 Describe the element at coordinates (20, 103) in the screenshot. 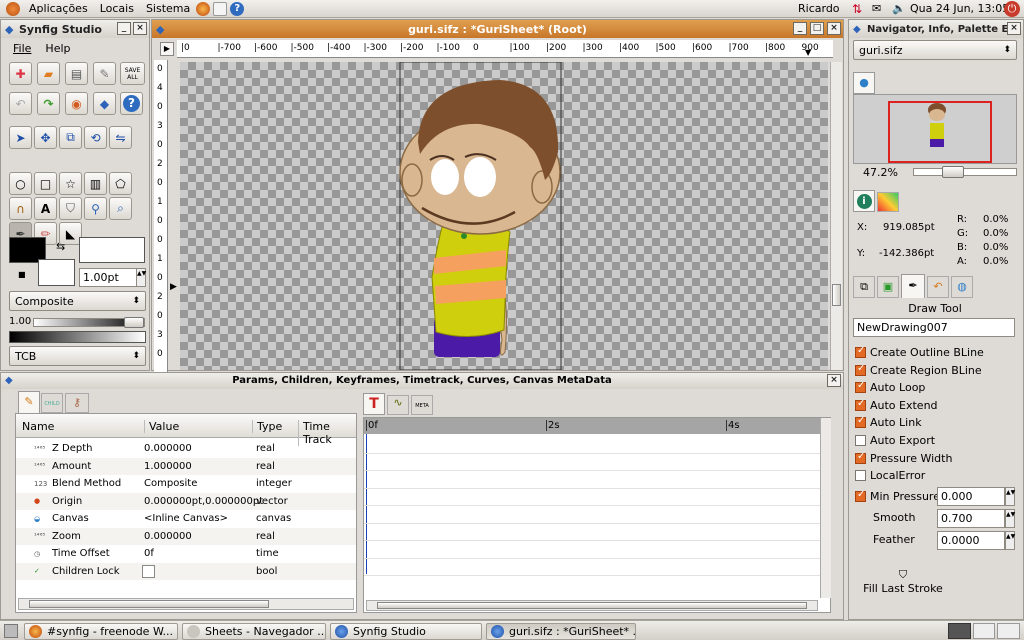

I see `undo-button: ↶` at that location.